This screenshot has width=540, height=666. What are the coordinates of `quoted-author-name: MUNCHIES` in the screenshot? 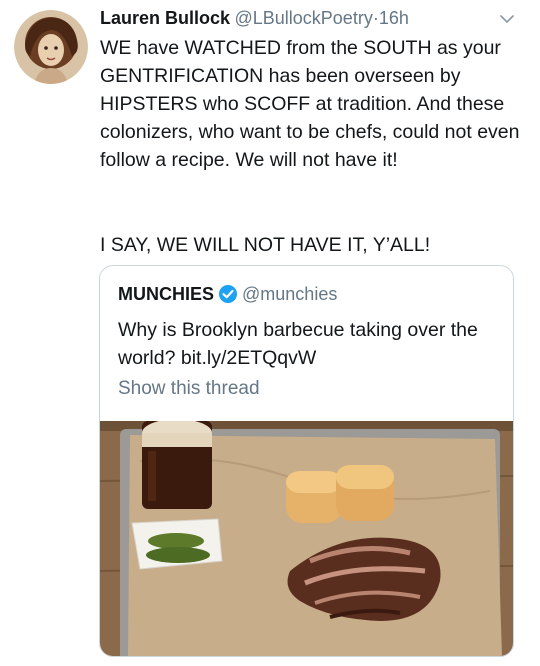 It's located at (166, 294).